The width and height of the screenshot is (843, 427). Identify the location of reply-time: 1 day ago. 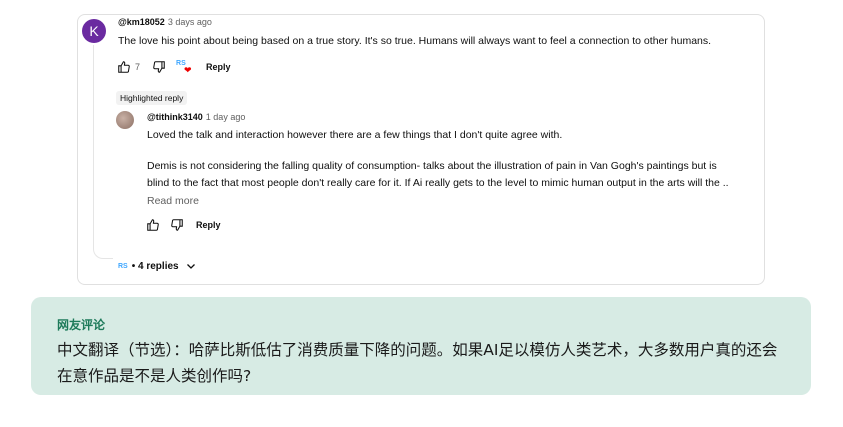
(226, 117).